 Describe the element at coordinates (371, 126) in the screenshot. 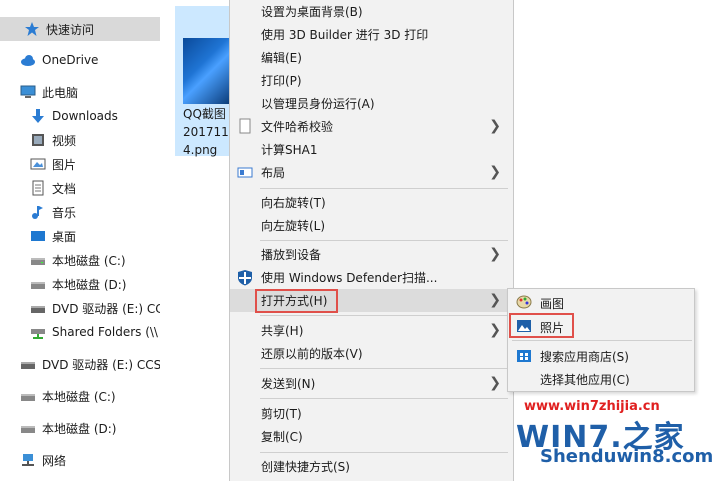

I see `menu-item-file-hash: 文件哈希校验 ❯` at that location.